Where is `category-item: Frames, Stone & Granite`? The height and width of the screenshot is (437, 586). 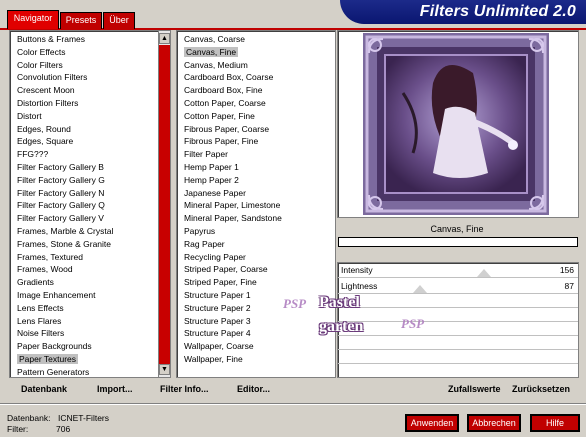 category-item: Frames, Stone & Granite is located at coordinates (84, 244).